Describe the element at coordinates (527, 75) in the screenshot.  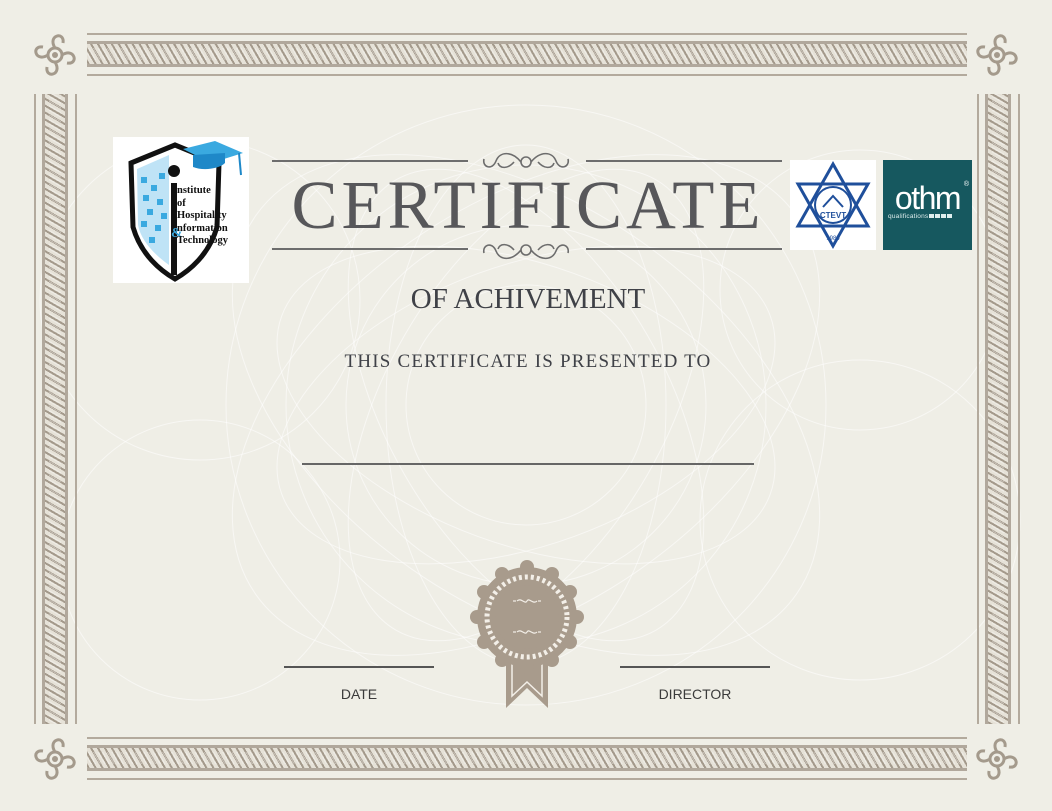
I see `top-inner-rule` at that location.